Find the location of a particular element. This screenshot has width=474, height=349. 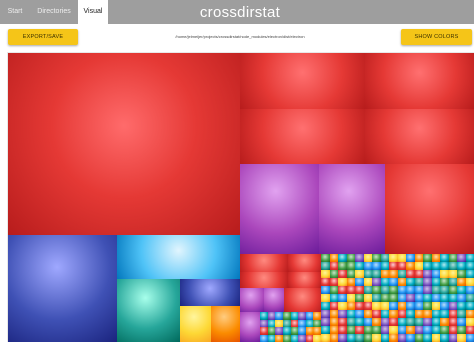

tab-start: Start is located at coordinates (15, 12).